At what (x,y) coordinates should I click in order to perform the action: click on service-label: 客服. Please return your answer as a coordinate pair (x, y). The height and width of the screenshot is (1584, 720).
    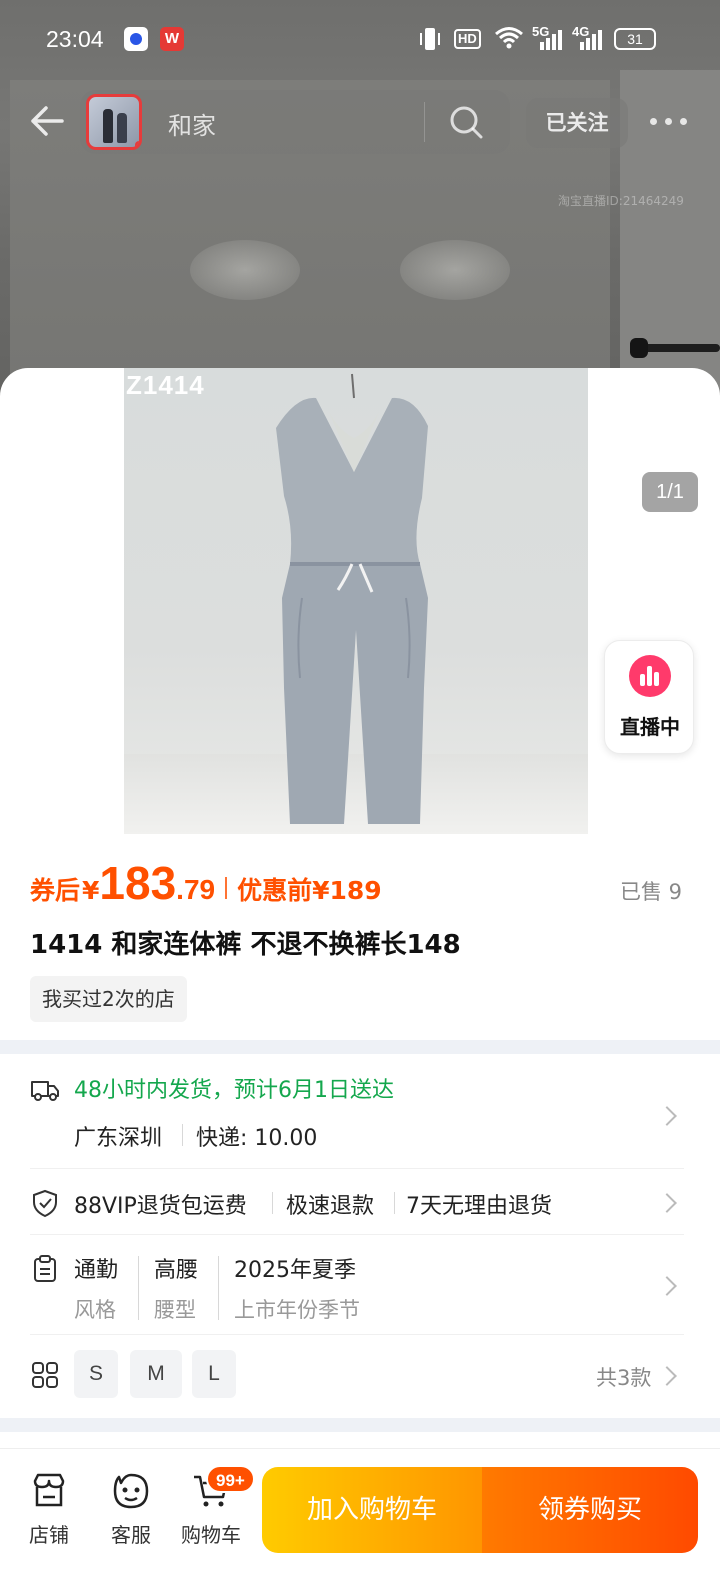
    Looking at the image, I should click on (131, 1535).